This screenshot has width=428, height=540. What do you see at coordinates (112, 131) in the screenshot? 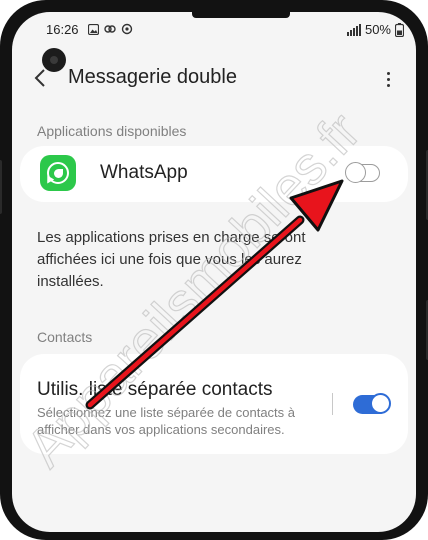
I see `available-apps-header: Applications disponibles` at bounding box center [112, 131].